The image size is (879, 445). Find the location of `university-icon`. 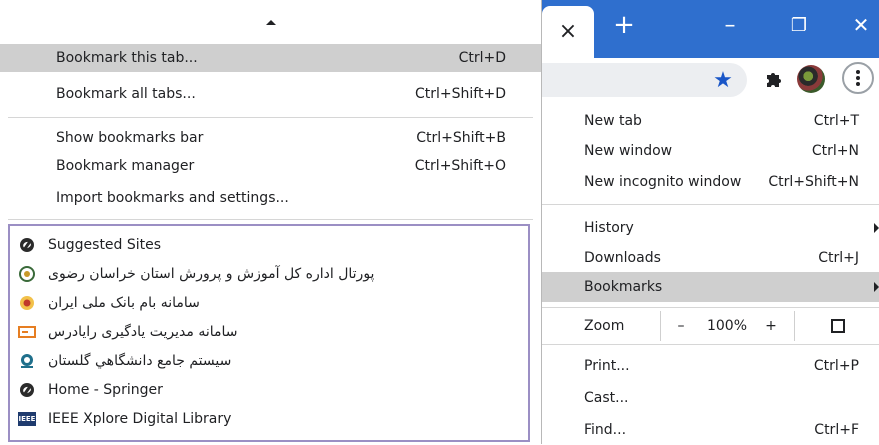

university-icon is located at coordinates (27, 361).